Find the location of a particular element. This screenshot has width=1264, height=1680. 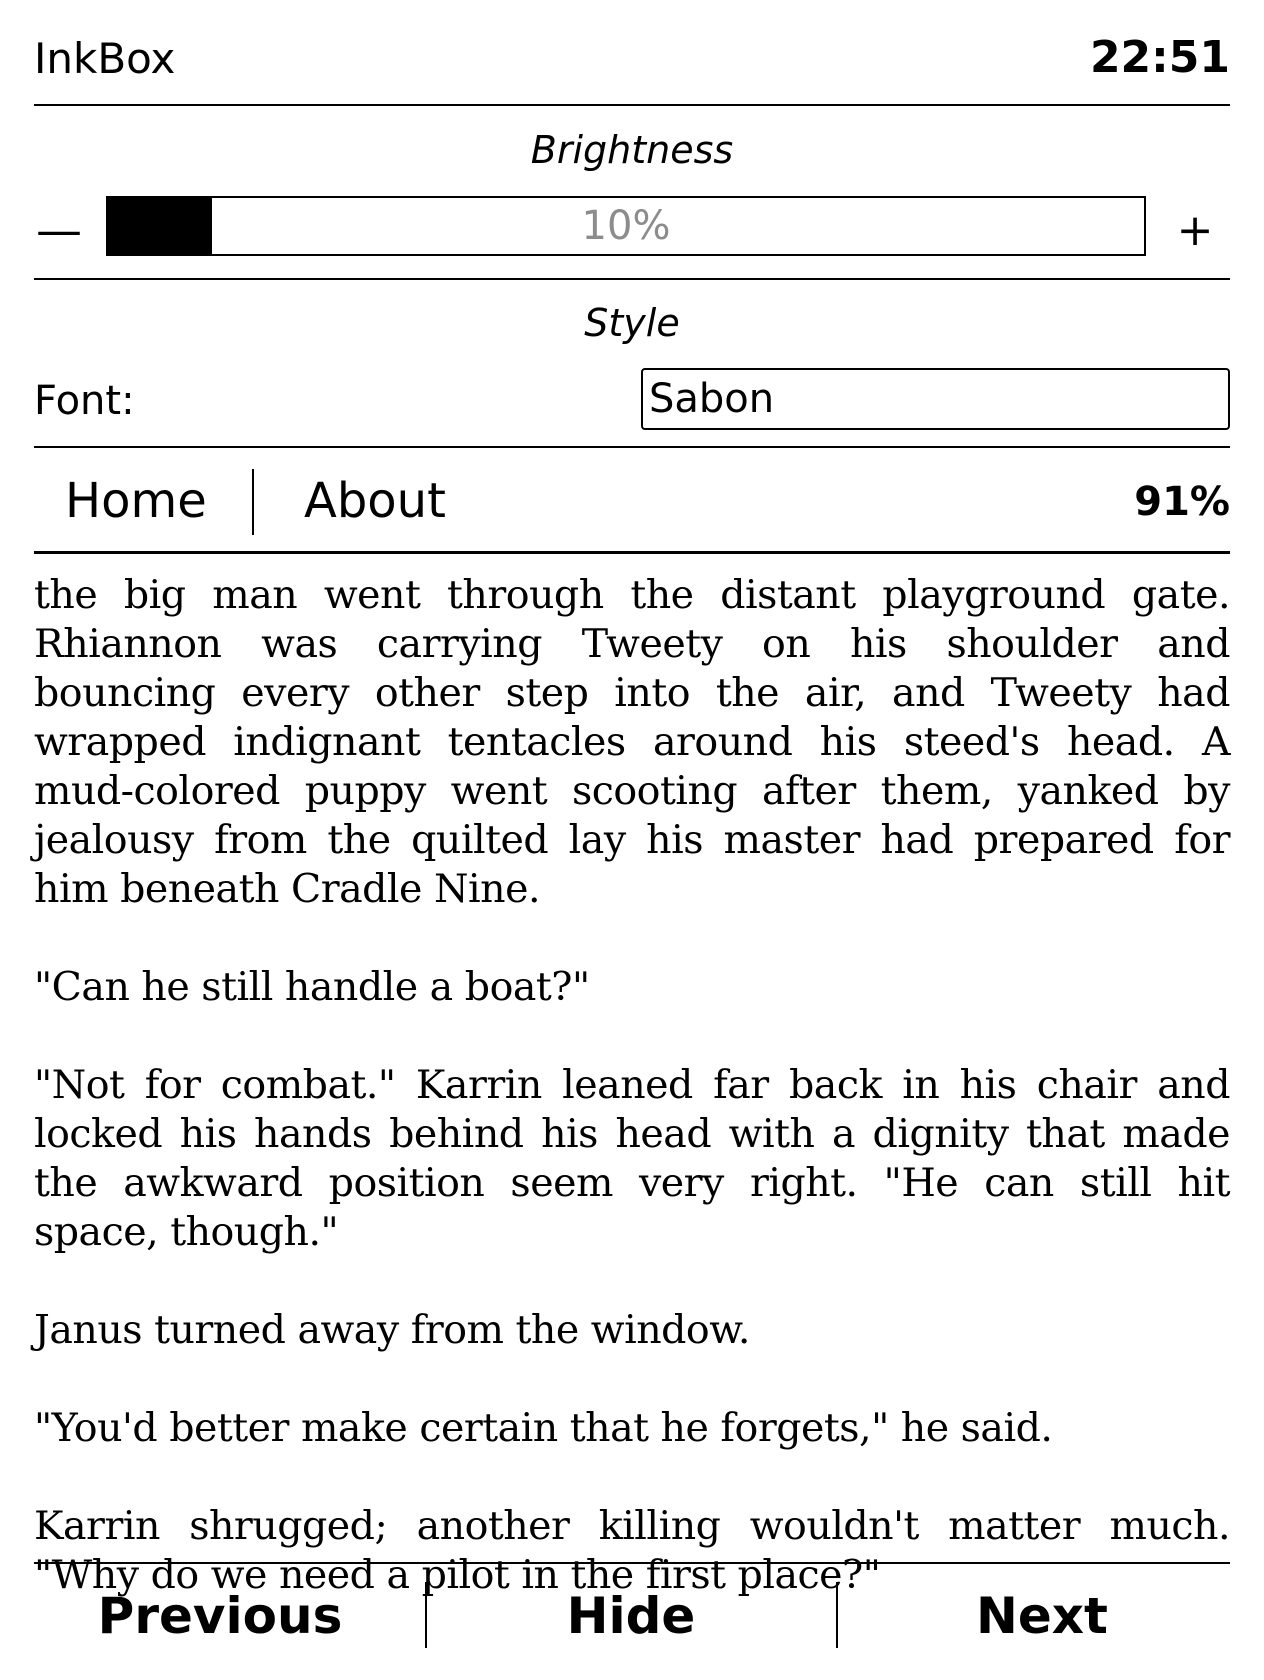

brightness-title: Brightness is located at coordinates (632, 150).